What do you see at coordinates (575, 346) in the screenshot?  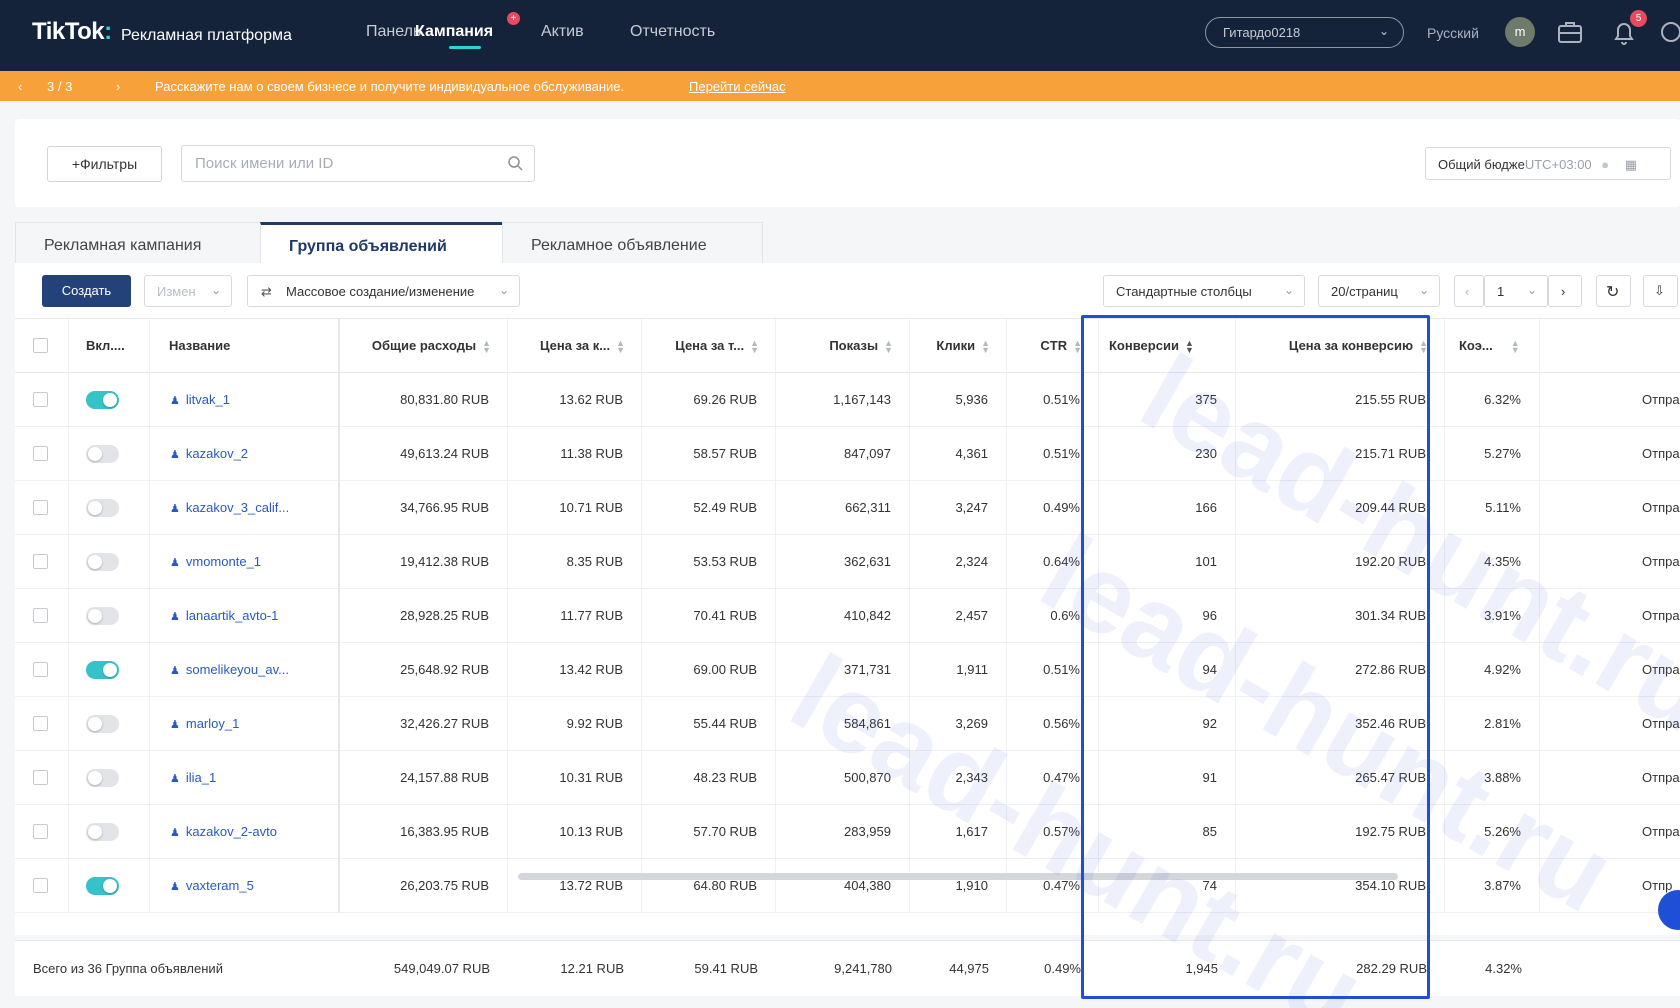 I see `header-cpc: Цена за к... ▲ ▼` at bounding box center [575, 346].